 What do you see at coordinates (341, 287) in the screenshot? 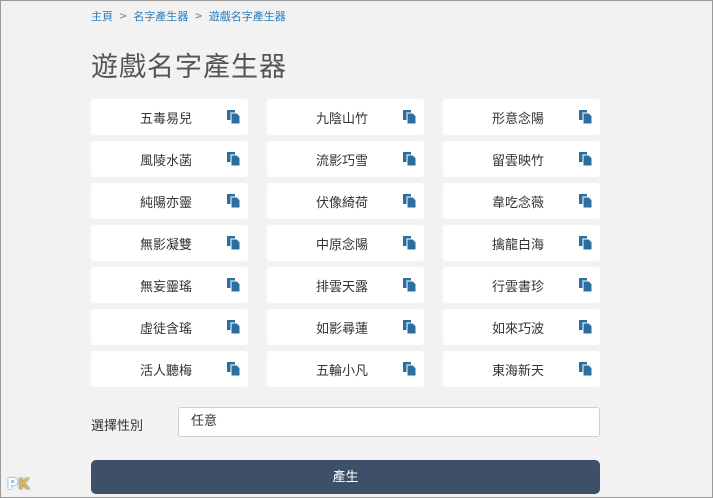
I see `generated-name: 排雲天露` at bounding box center [341, 287].